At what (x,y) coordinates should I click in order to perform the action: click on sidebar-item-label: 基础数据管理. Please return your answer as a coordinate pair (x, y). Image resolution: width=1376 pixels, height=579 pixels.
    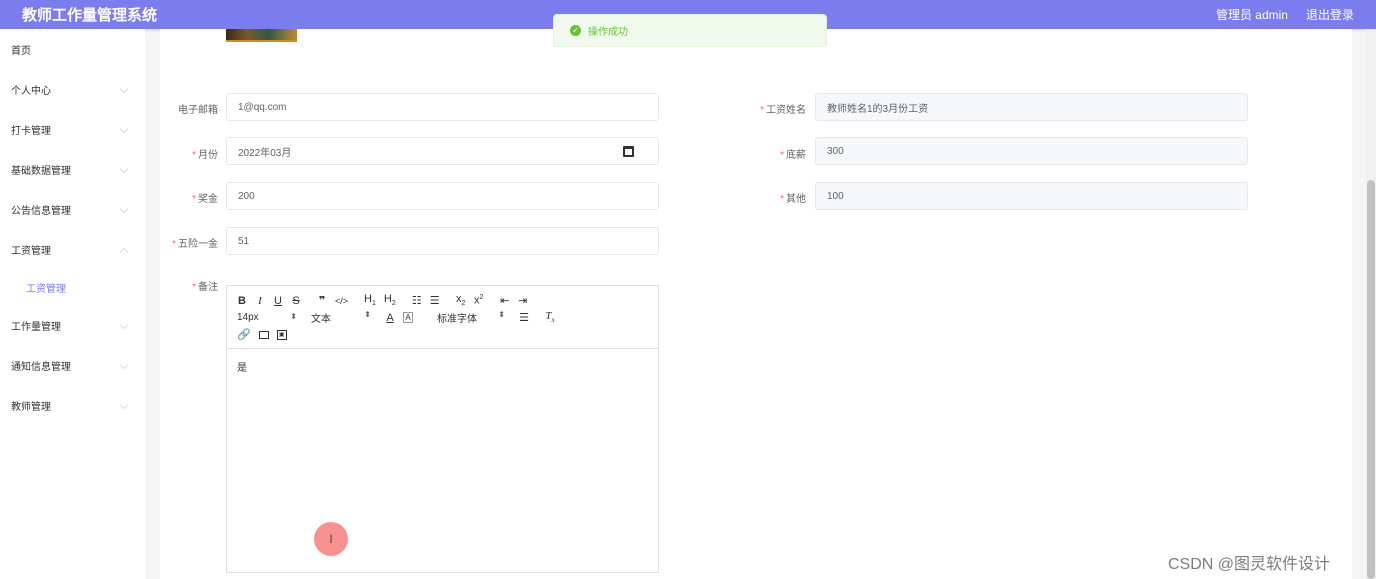
    Looking at the image, I should click on (41, 171).